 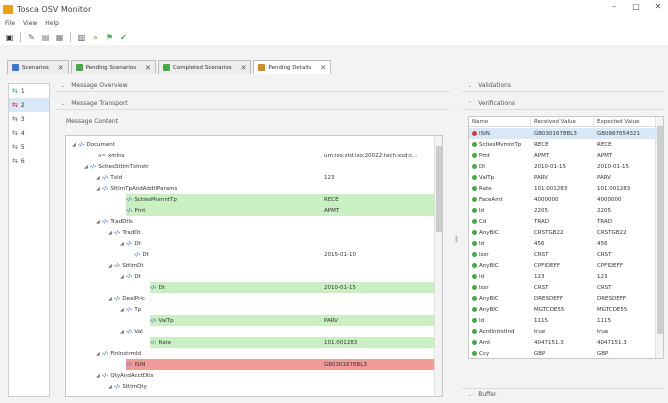 What do you see at coordinates (456, 239) in the screenshot?
I see `splitter-handle: ‖` at bounding box center [456, 239].